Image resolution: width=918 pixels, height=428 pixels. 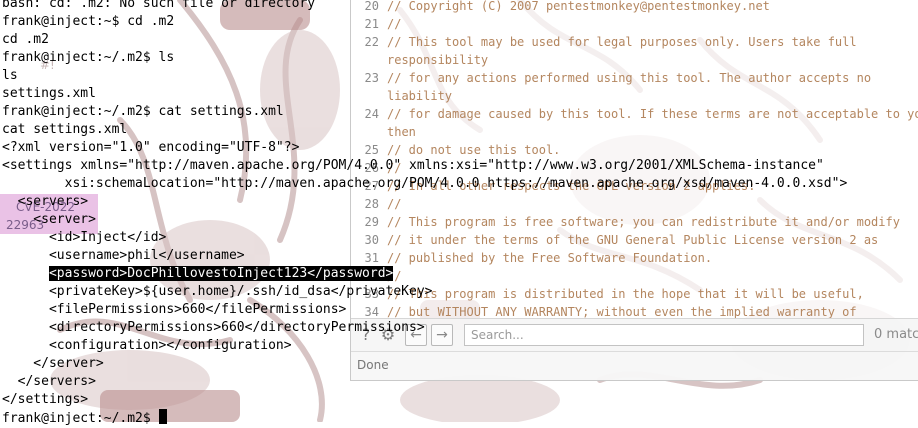 I want to click on terminal-line: bash: cd: .m2: No such file or directory, so click(x=159, y=5).